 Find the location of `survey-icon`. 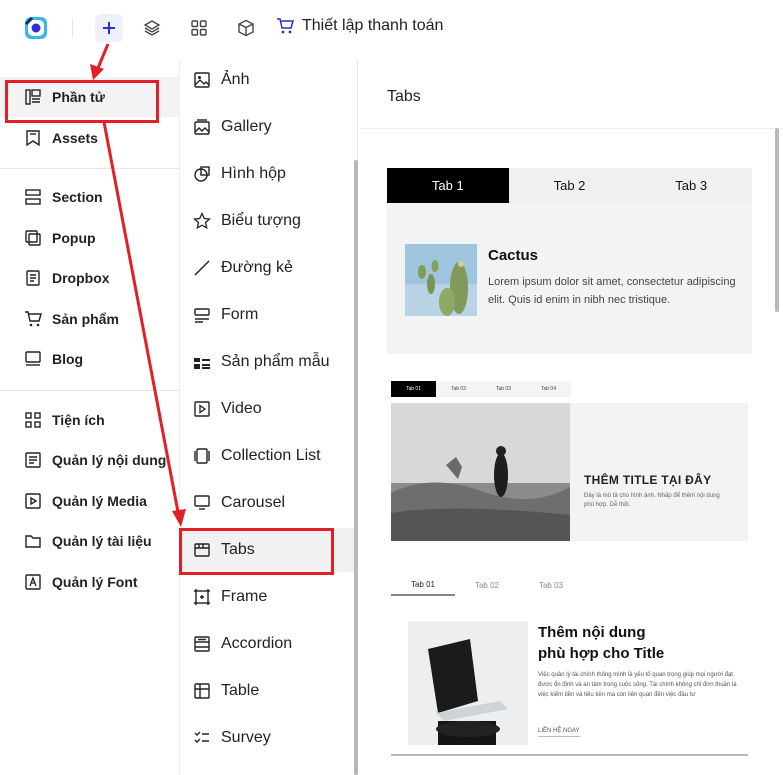

survey-icon is located at coordinates (202, 738).